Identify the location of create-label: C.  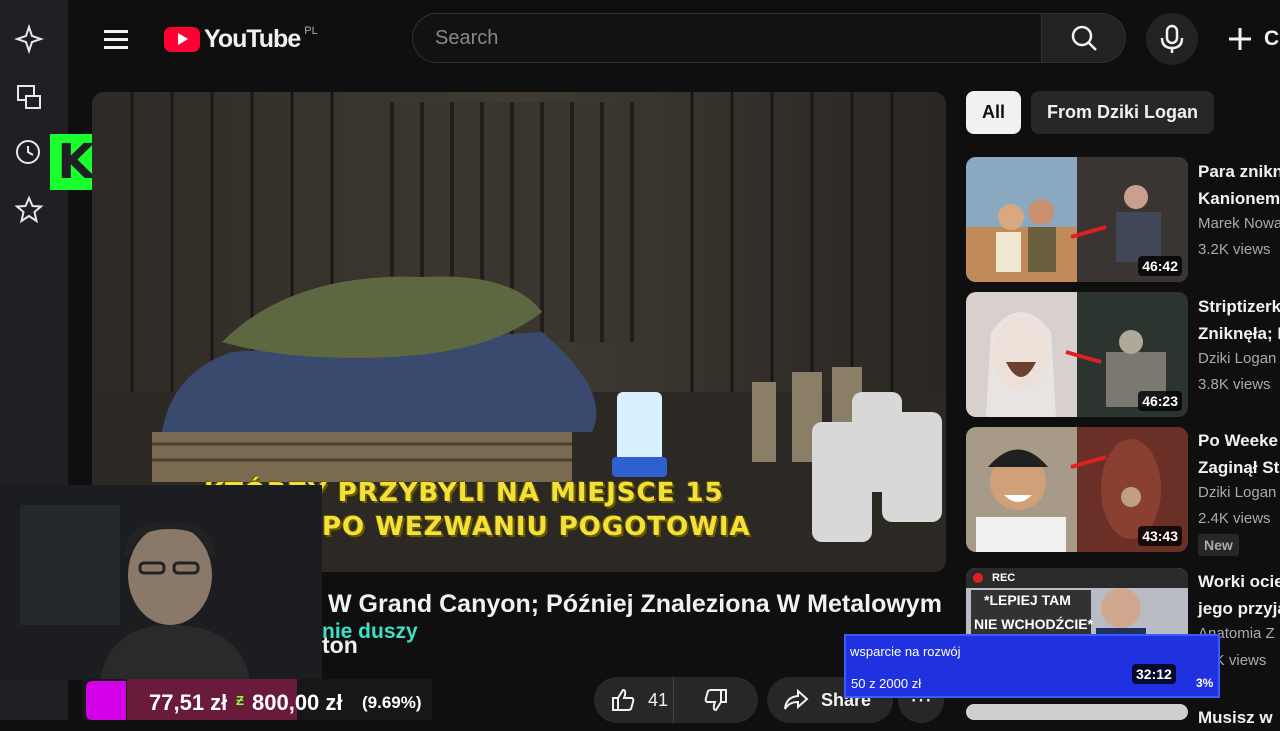
(1272, 38).